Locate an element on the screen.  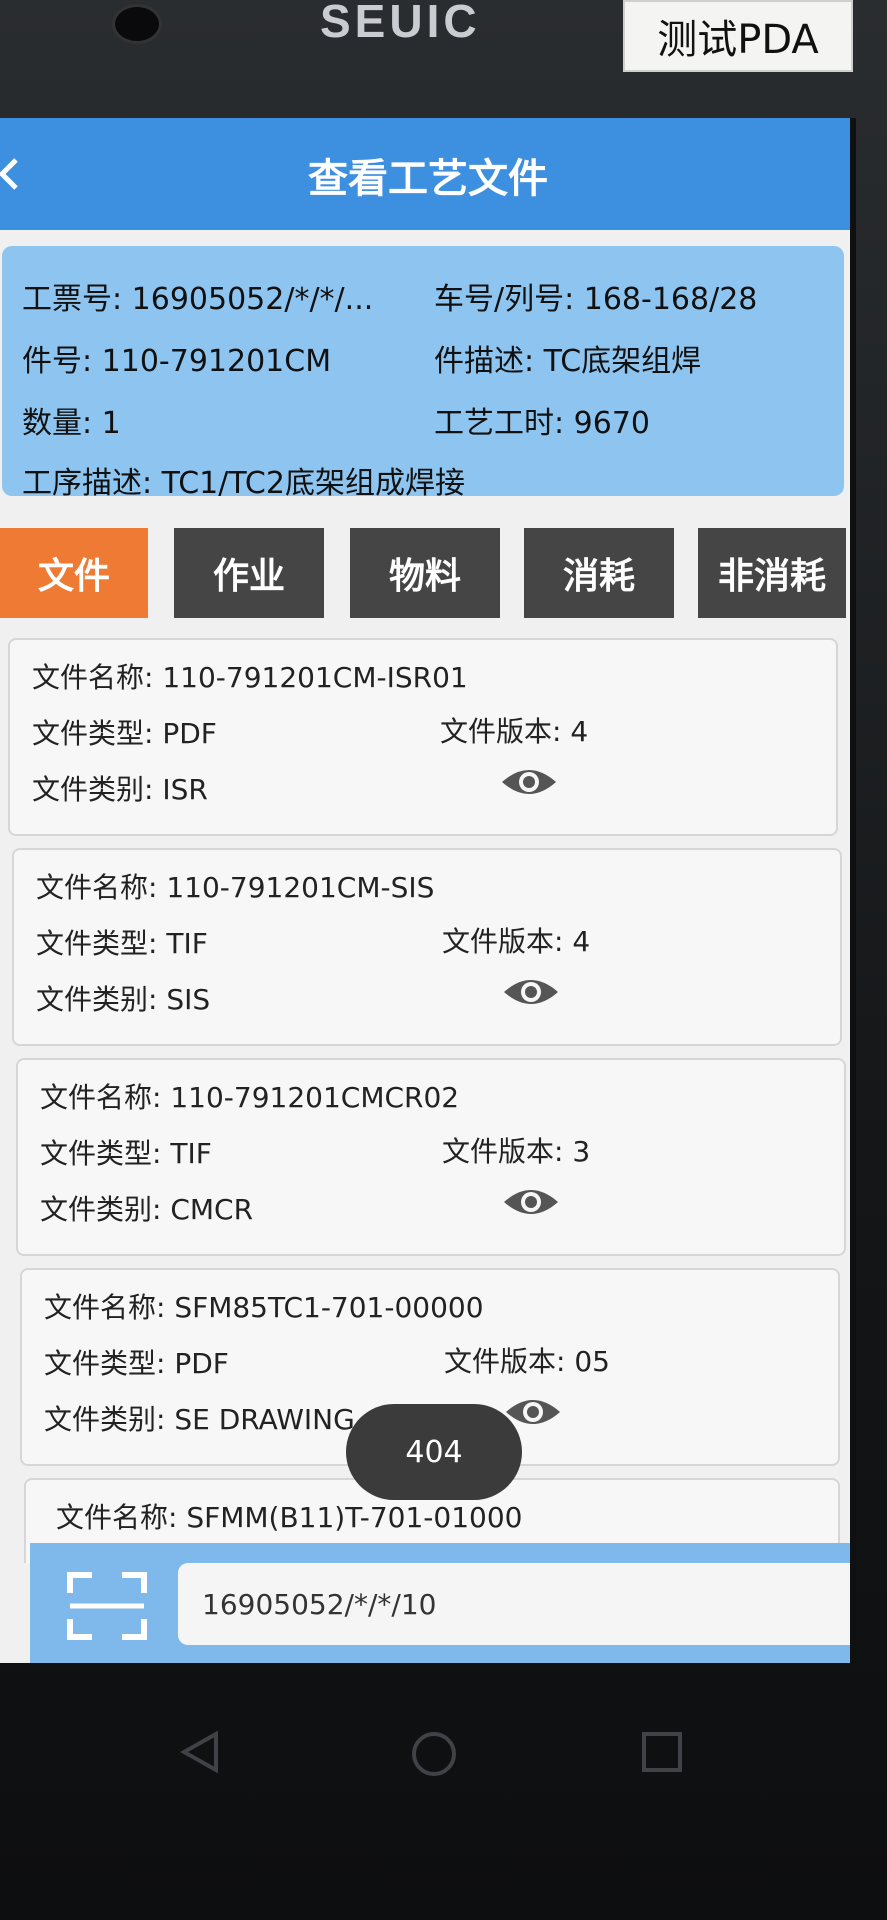
triangle-back-icon is located at coordinates (200, 1752).